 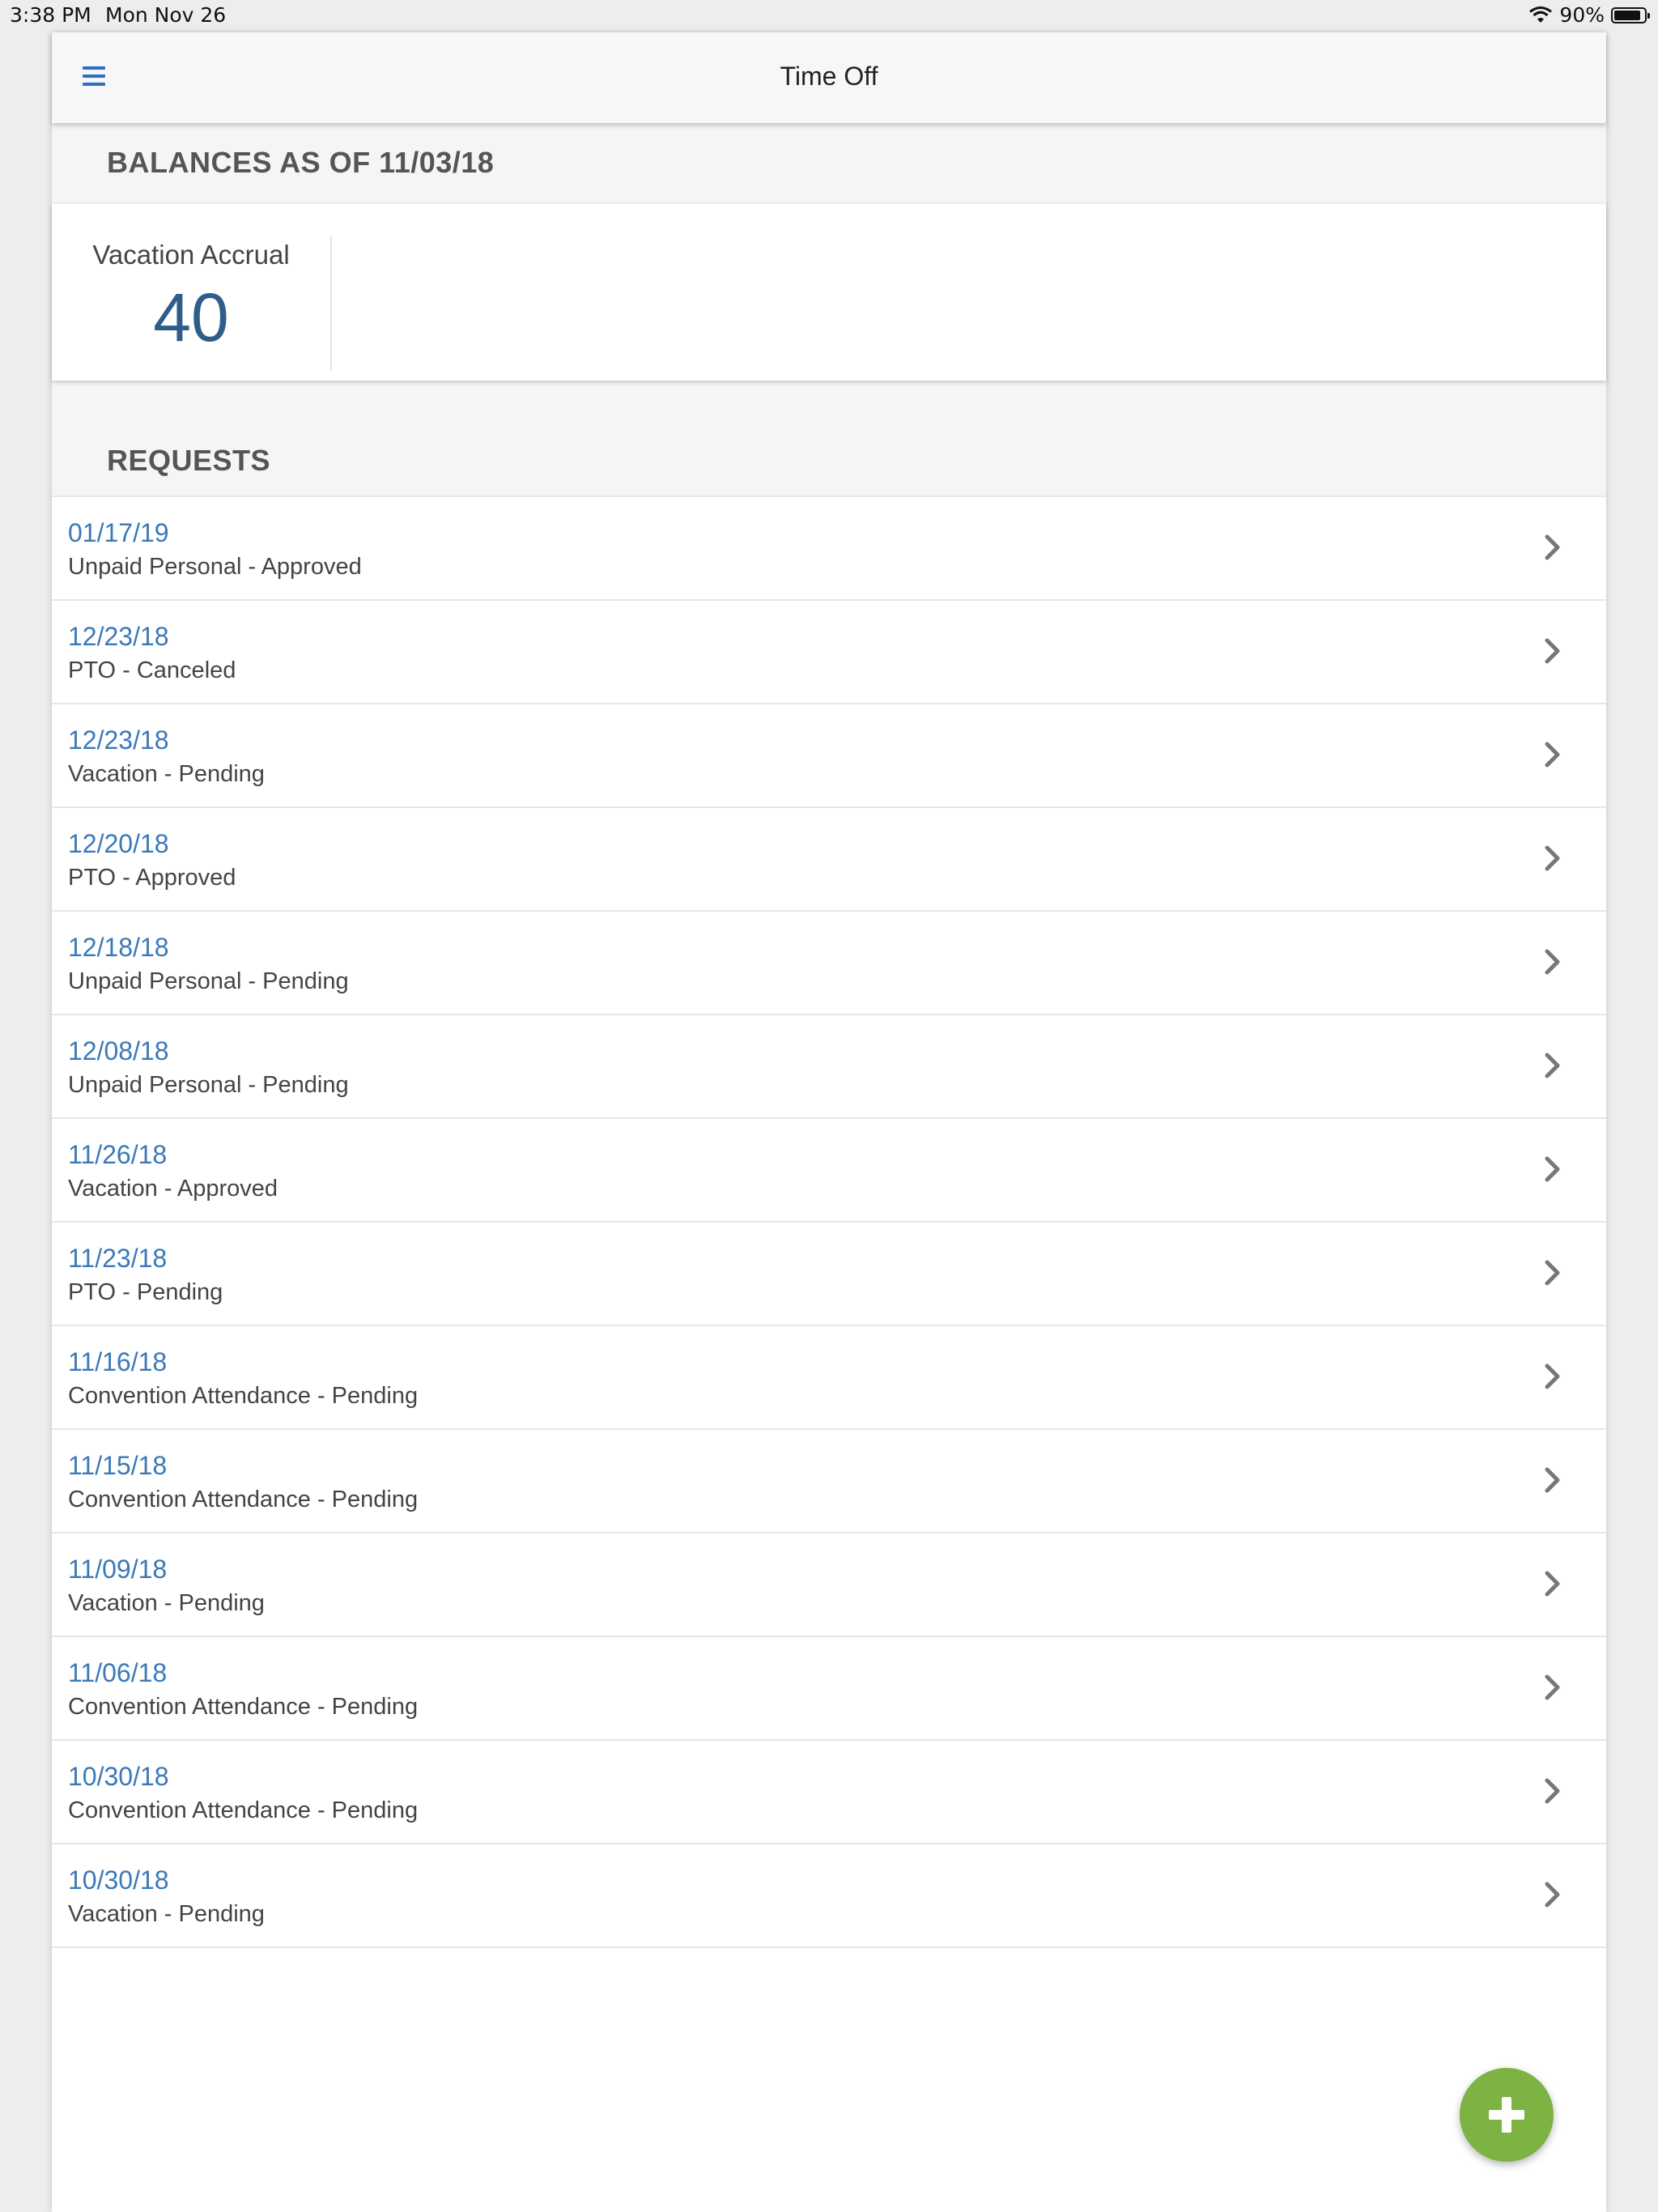 What do you see at coordinates (829, 1689) in the screenshot?
I see `request-row: 11/06/18 Convention Attendance - Pending` at bounding box center [829, 1689].